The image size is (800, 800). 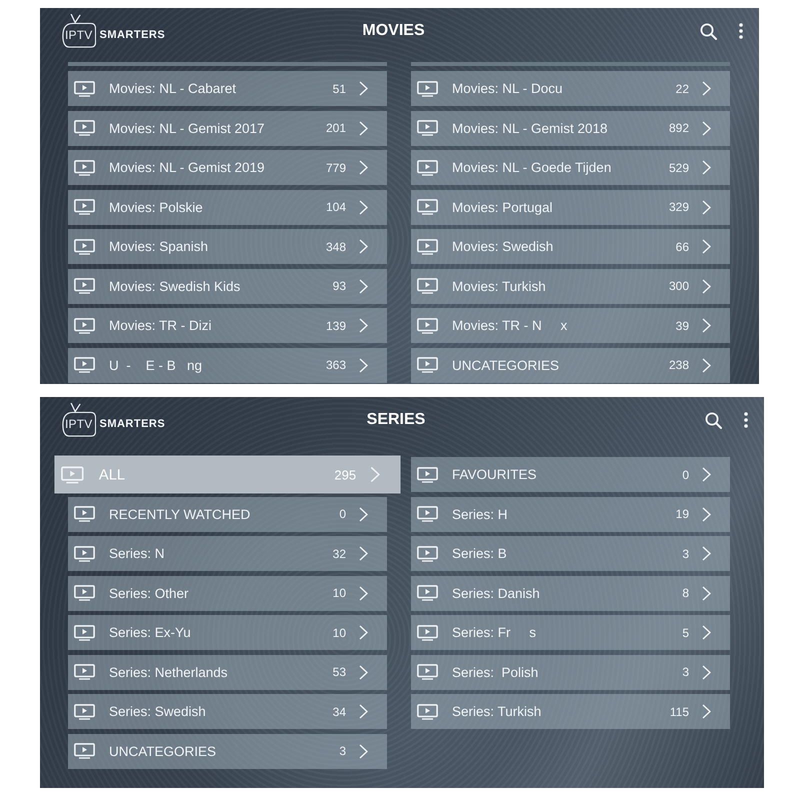 What do you see at coordinates (570, 167) in the screenshot?
I see `category-row: Movies: NL - Goede Tijden 529` at bounding box center [570, 167].